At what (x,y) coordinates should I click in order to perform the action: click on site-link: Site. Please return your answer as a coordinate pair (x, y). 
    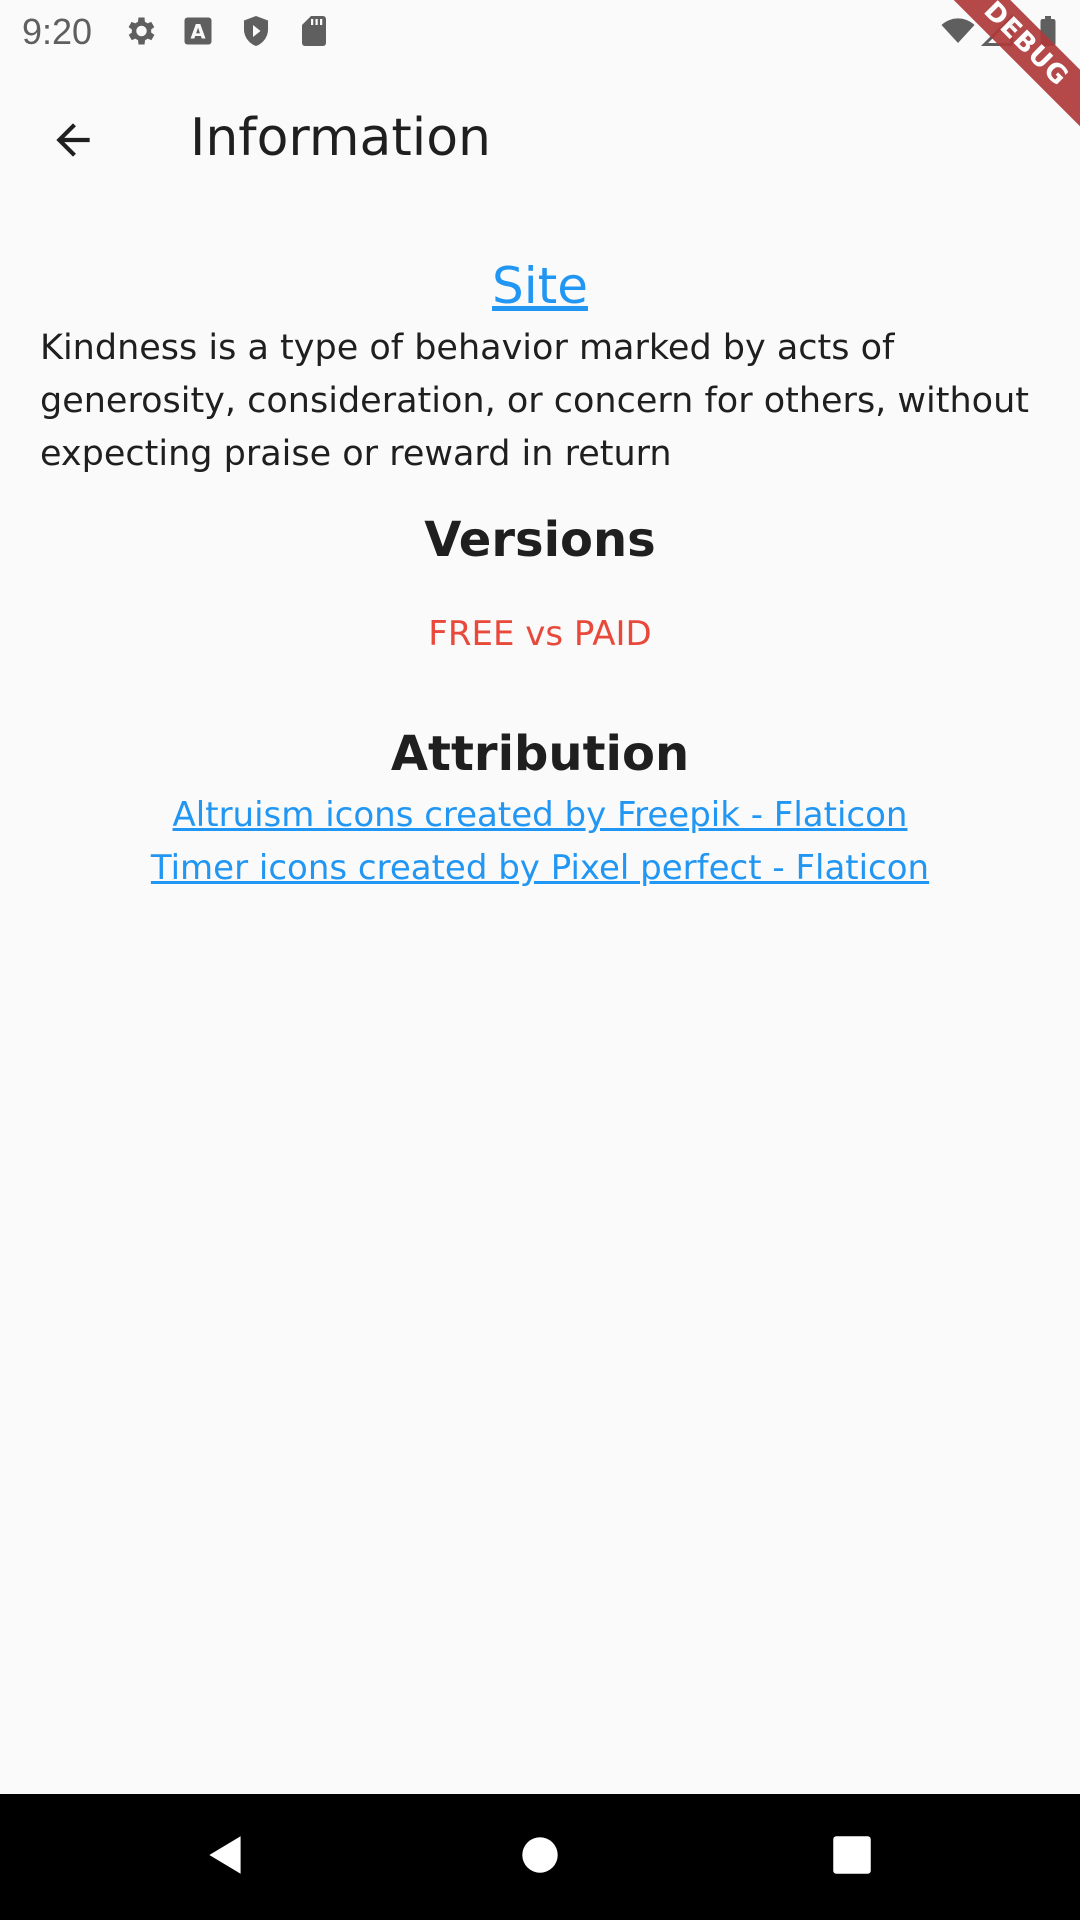
    Looking at the image, I should click on (540, 286).